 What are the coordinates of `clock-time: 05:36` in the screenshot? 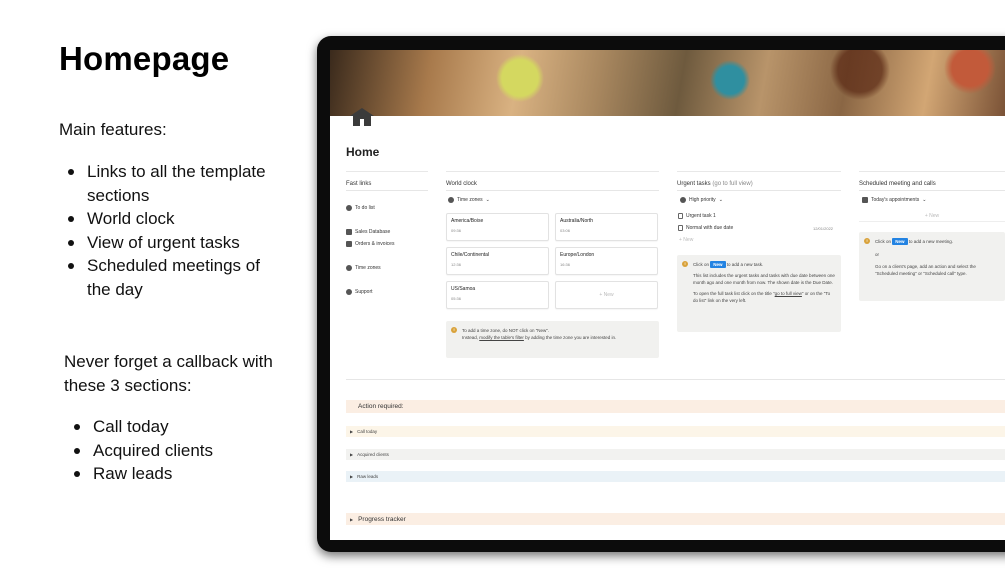 It's located at (456, 298).